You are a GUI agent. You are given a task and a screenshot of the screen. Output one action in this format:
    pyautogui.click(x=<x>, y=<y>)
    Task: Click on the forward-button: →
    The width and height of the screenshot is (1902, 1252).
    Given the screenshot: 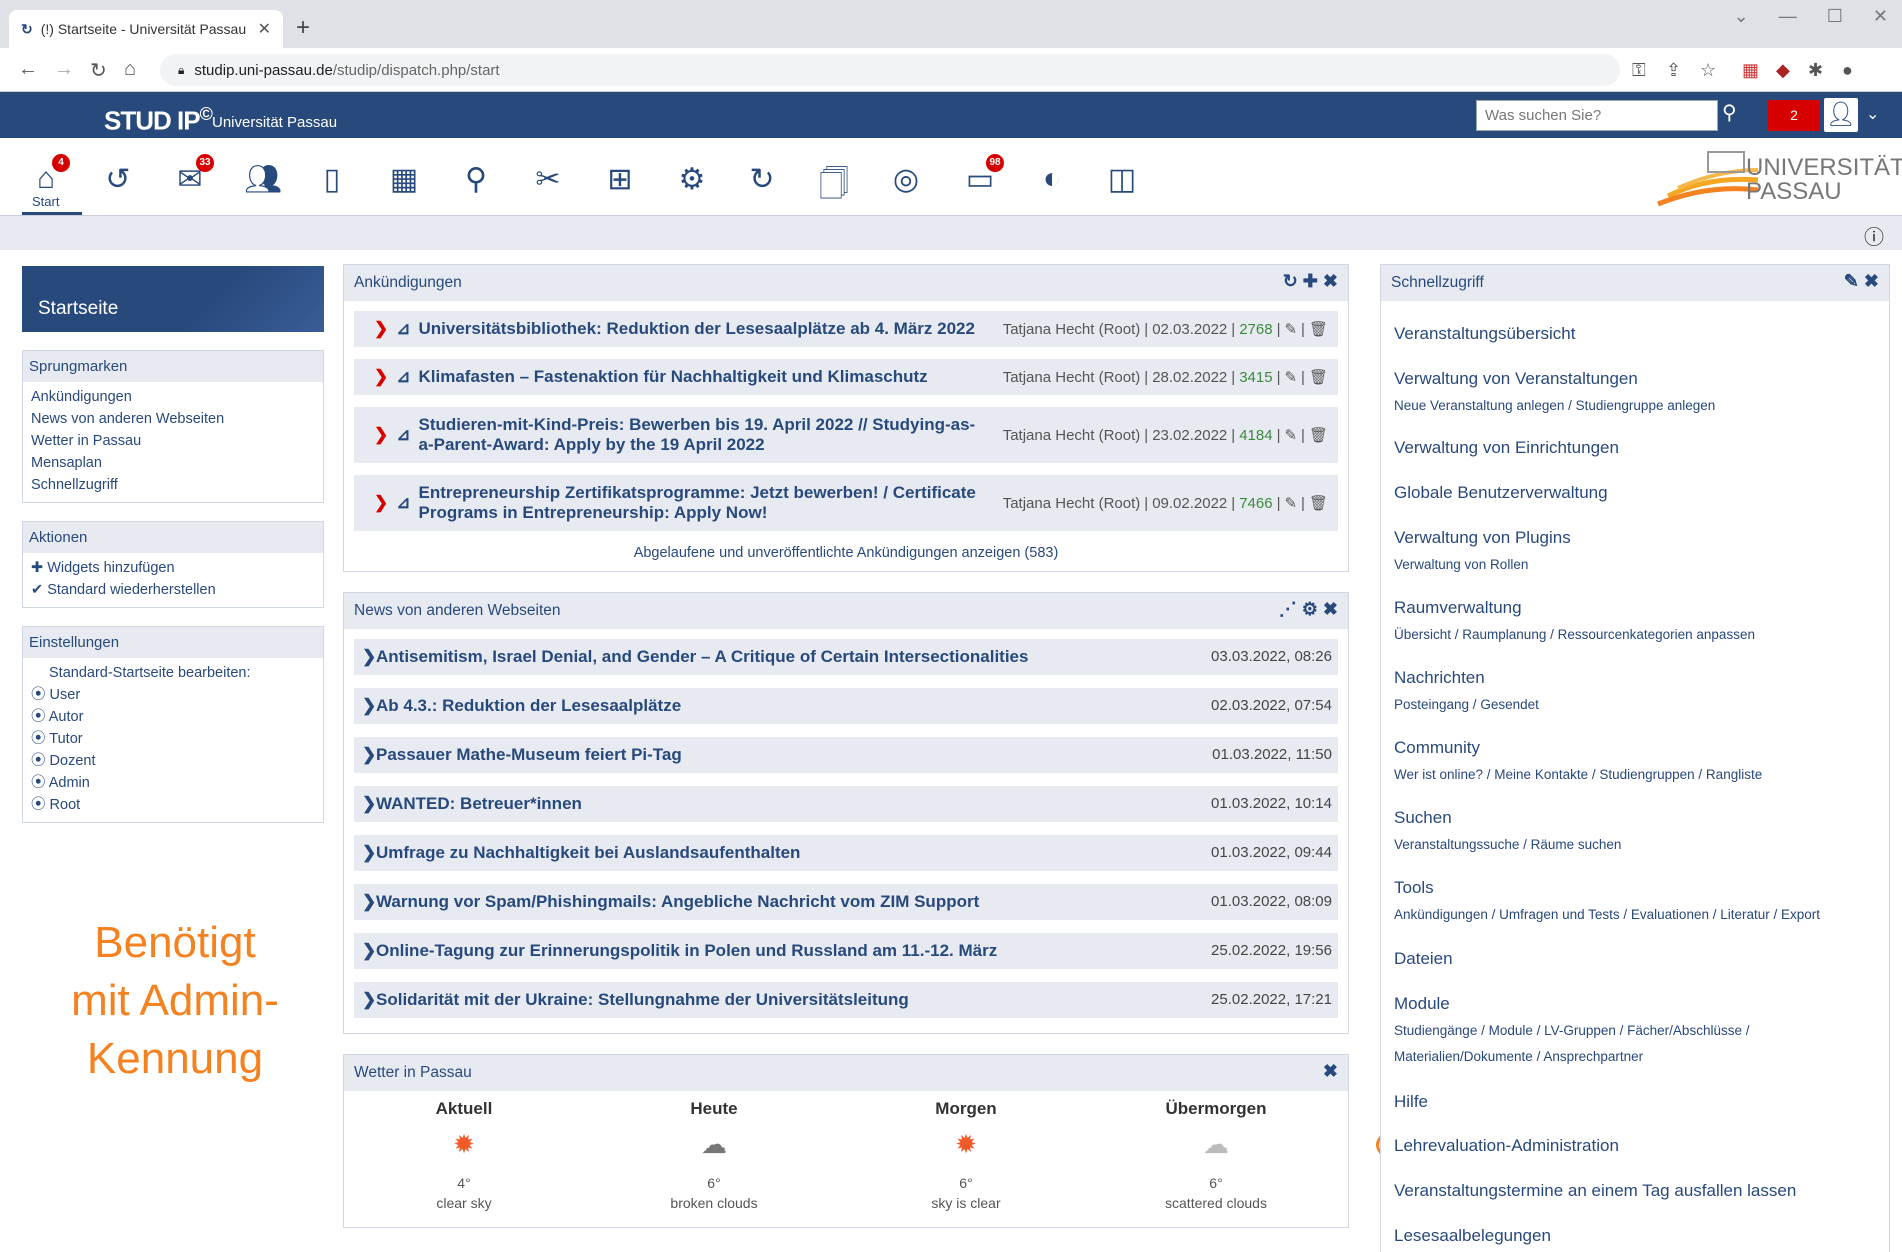 What is the action you would take?
    pyautogui.click(x=64, y=69)
    